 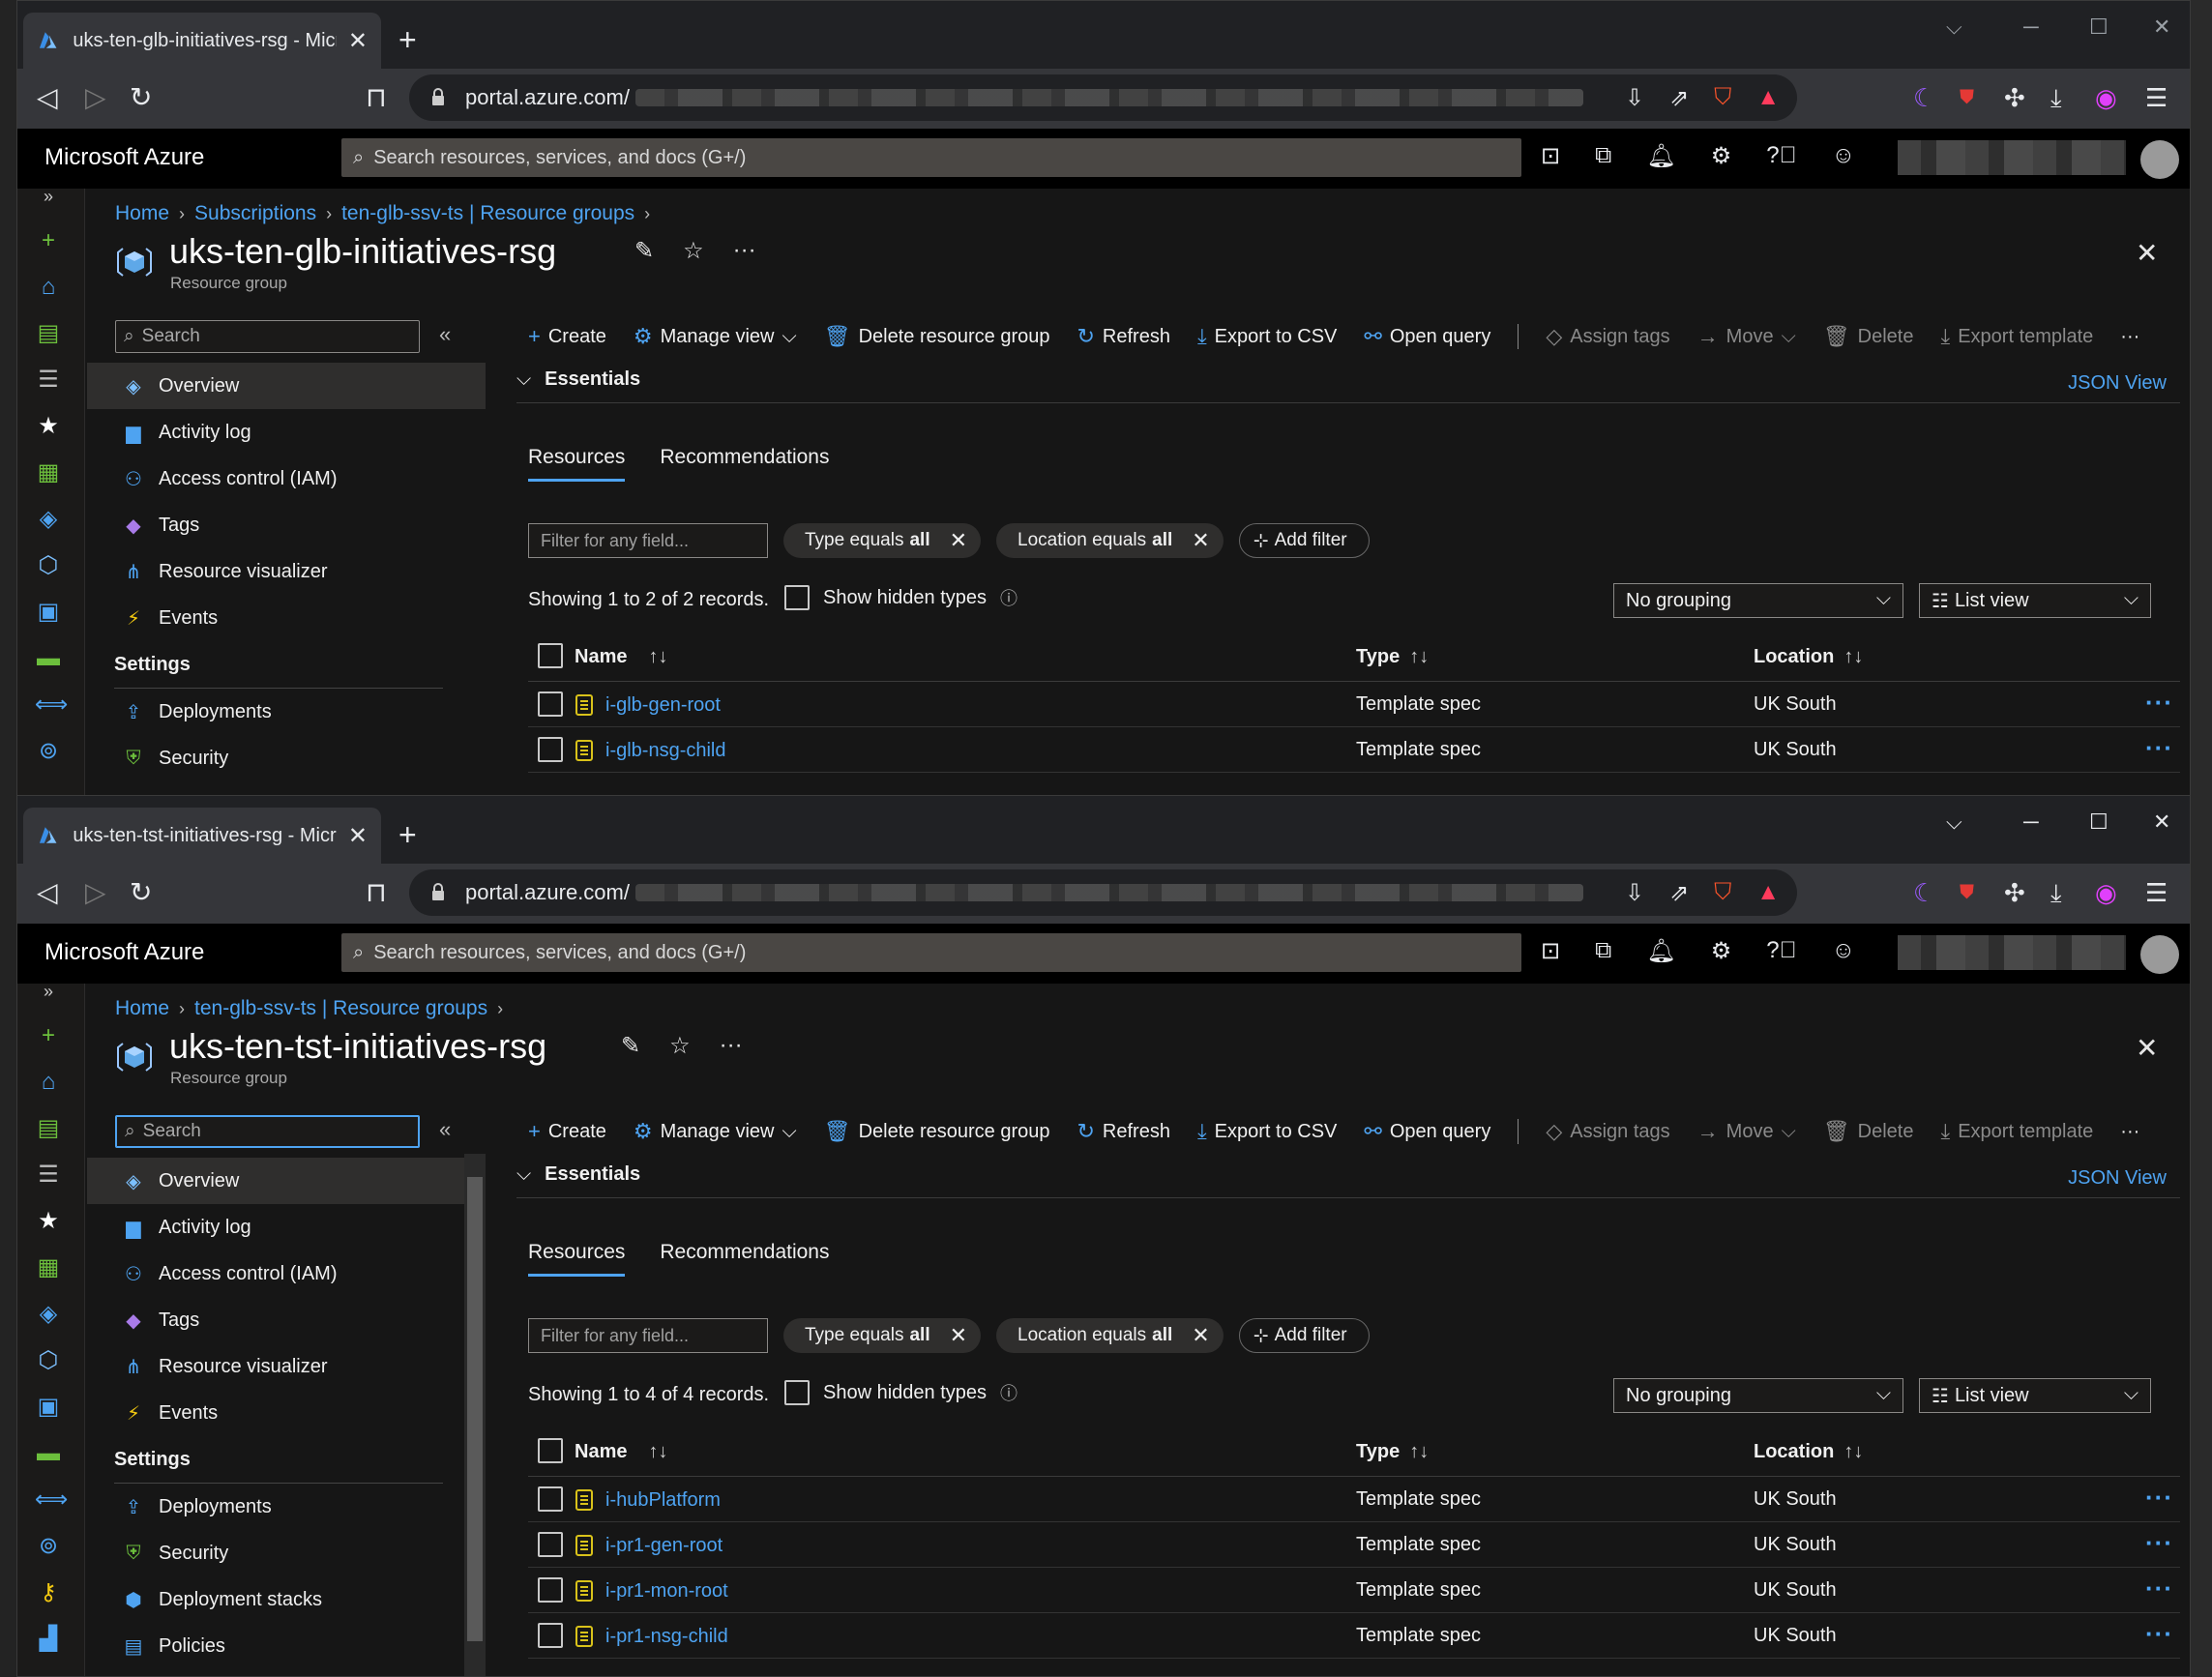 I want to click on account-name-redacted, so click(x=2012, y=952).